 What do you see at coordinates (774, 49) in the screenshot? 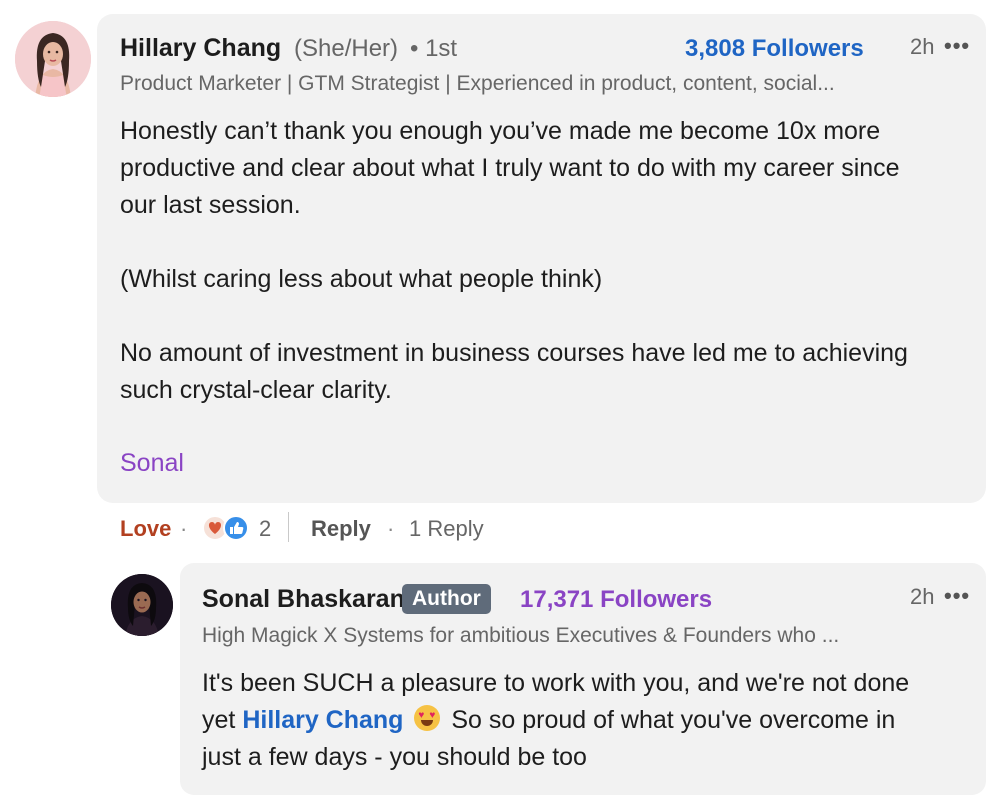
I see `followers-count-link: 3,808 Followers` at bounding box center [774, 49].